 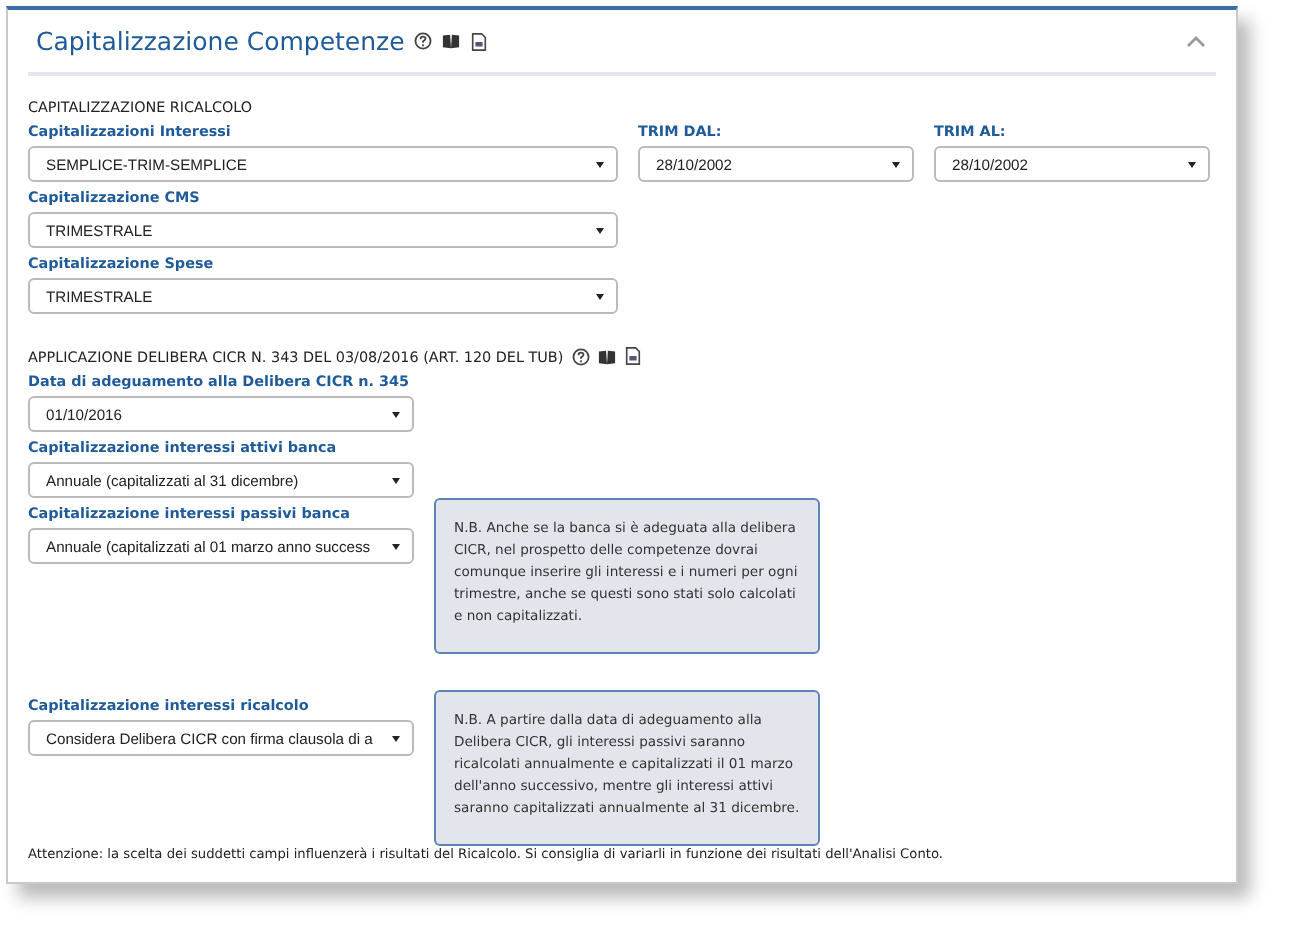 What do you see at coordinates (1196, 41) in the screenshot?
I see `collapse-icon` at bounding box center [1196, 41].